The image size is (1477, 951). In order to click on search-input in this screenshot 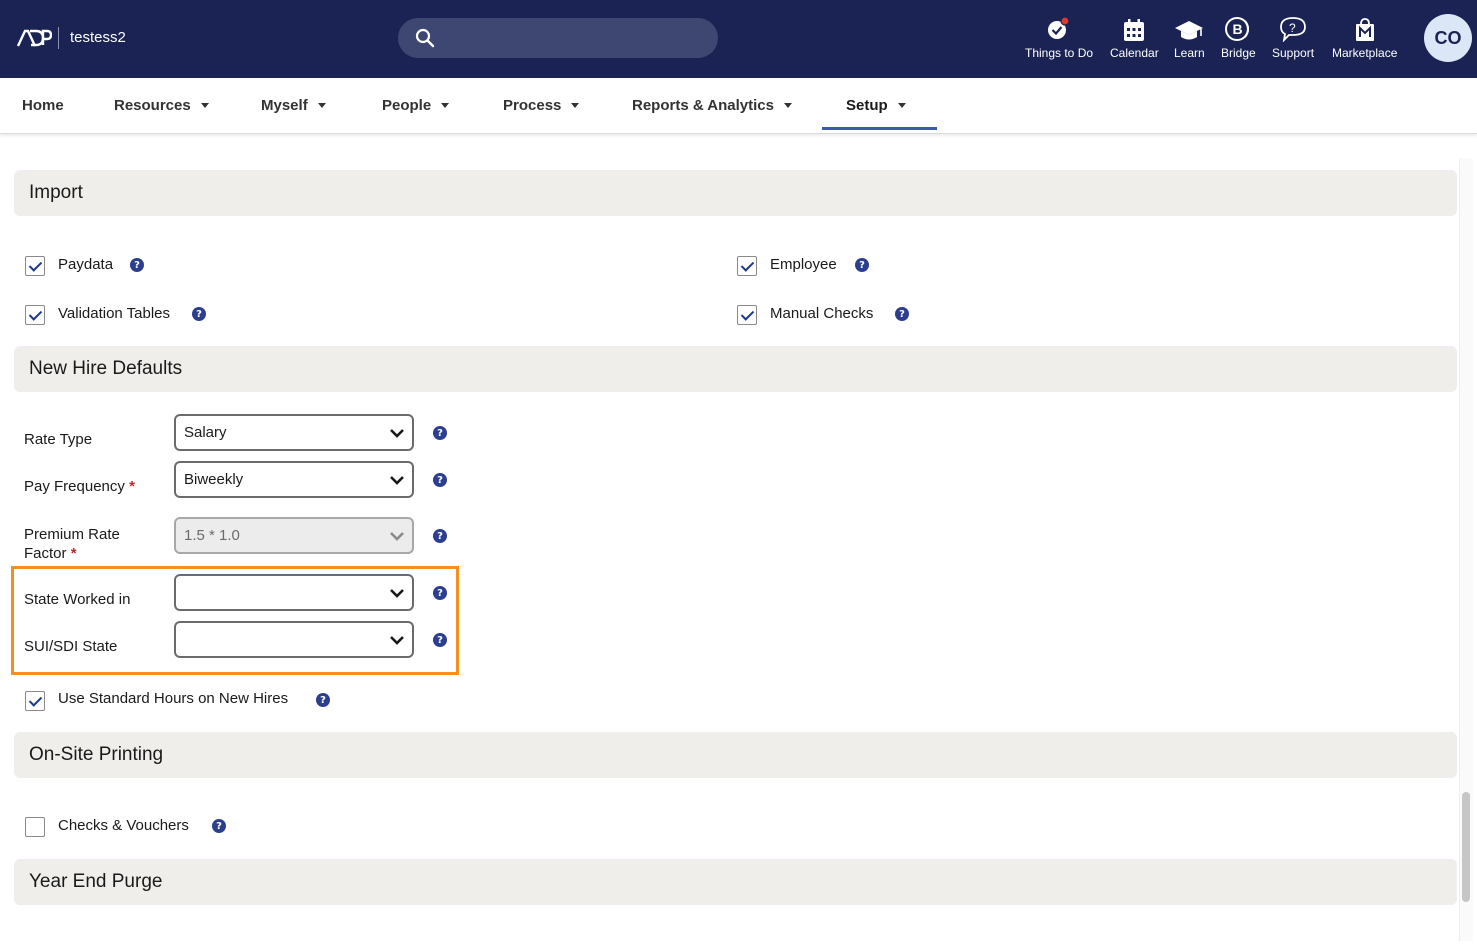, I will do `click(558, 38)`.